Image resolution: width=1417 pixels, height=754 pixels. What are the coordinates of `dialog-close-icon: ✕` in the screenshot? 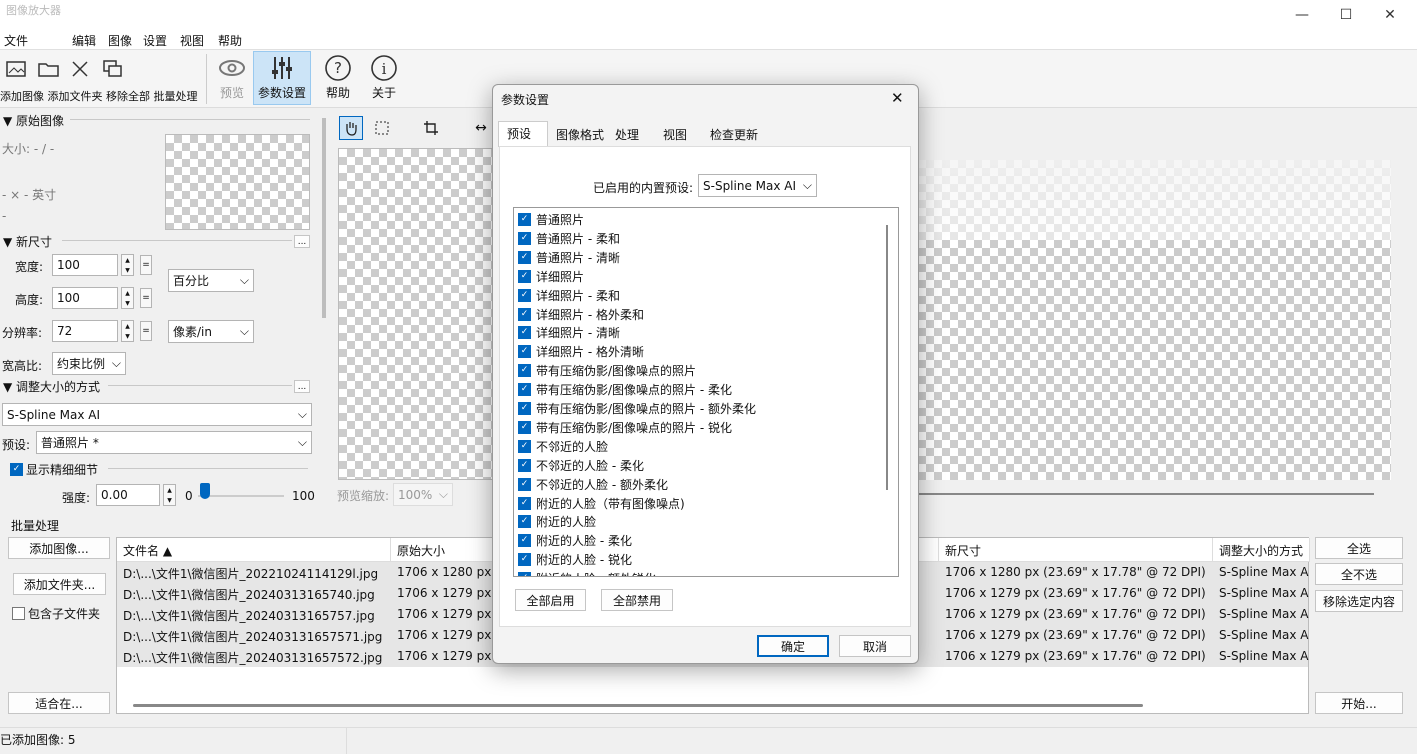 It's located at (897, 98).